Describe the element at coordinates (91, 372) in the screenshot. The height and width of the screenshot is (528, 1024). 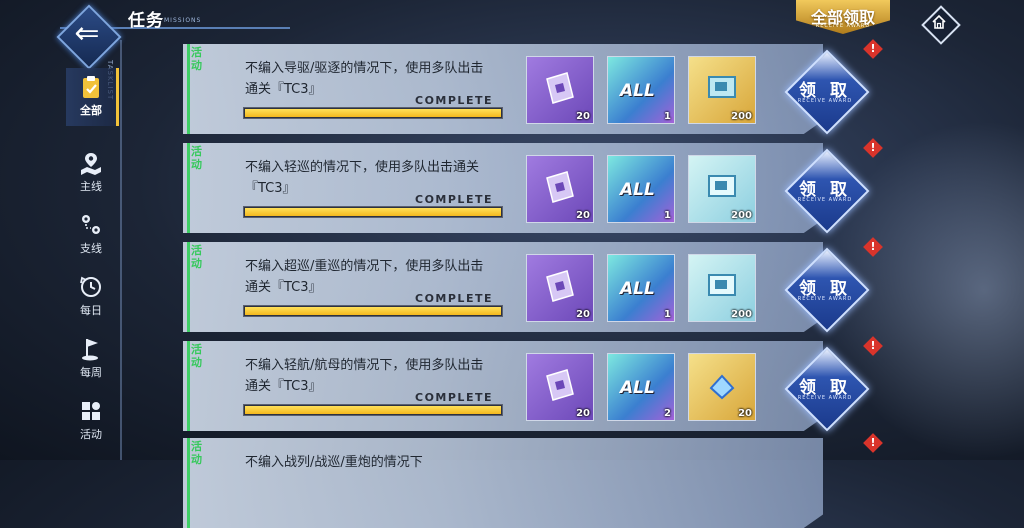
I see `sidebar-item-label: 每周` at that location.